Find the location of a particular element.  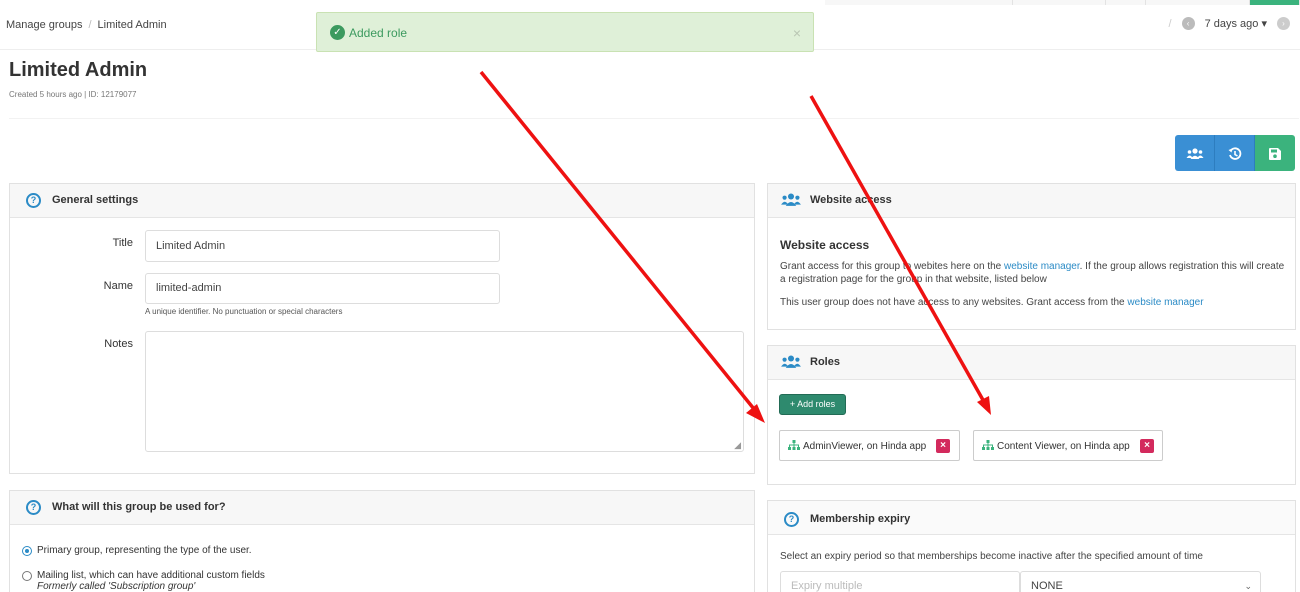

history-dropdown: 7 days ago ▾ is located at coordinates (1236, 23).